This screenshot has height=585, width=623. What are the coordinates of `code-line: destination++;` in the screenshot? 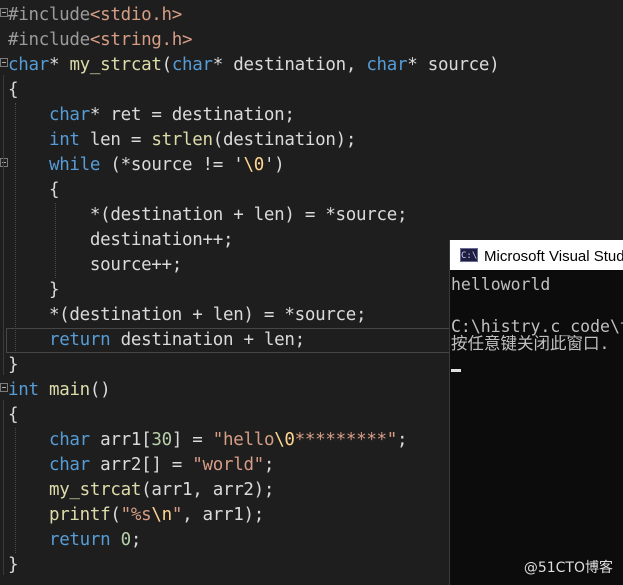 It's located at (121, 240).